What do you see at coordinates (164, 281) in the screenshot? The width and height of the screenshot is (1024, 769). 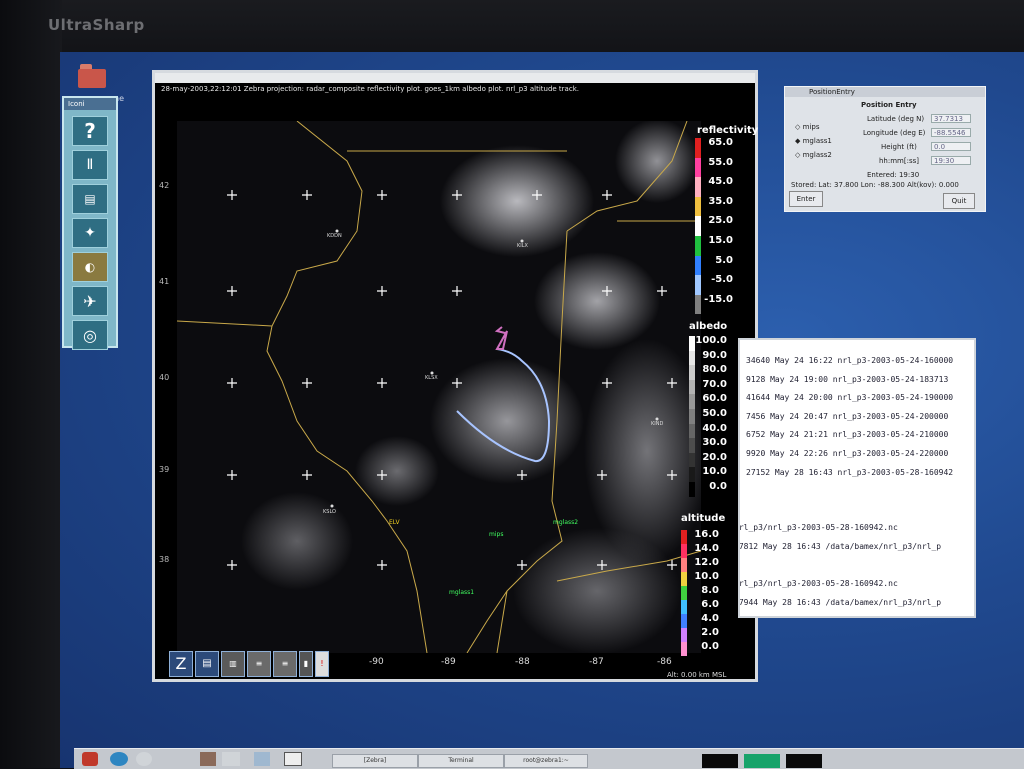 I see `lat-label: 41` at bounding box center [164, 281].